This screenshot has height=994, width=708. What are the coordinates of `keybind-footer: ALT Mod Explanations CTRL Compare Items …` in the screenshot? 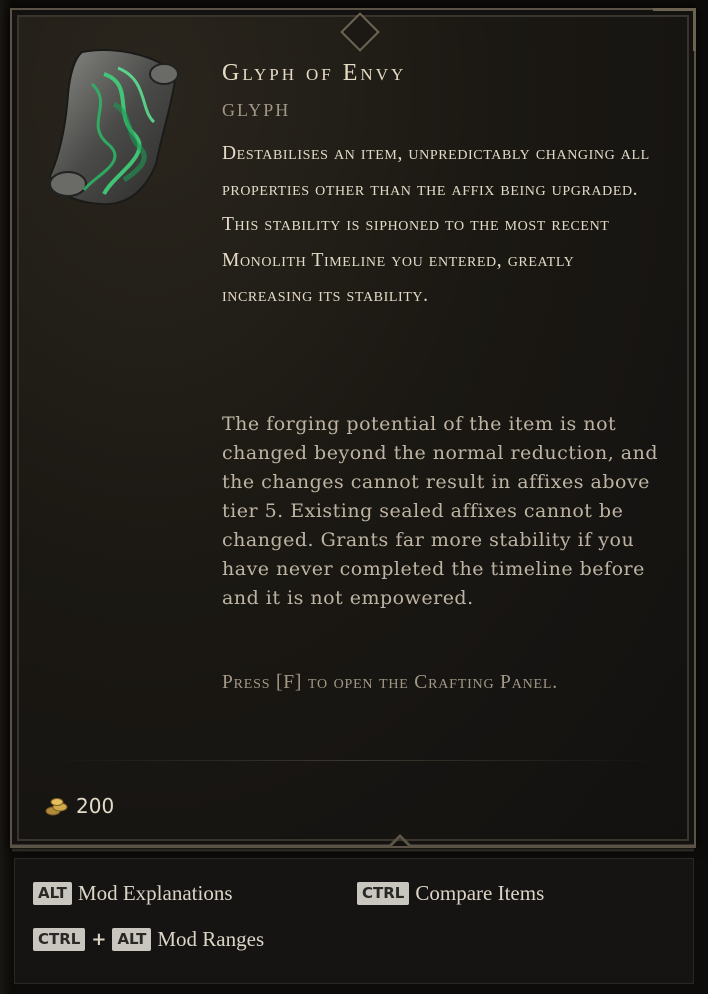 It's located at (354, 921).